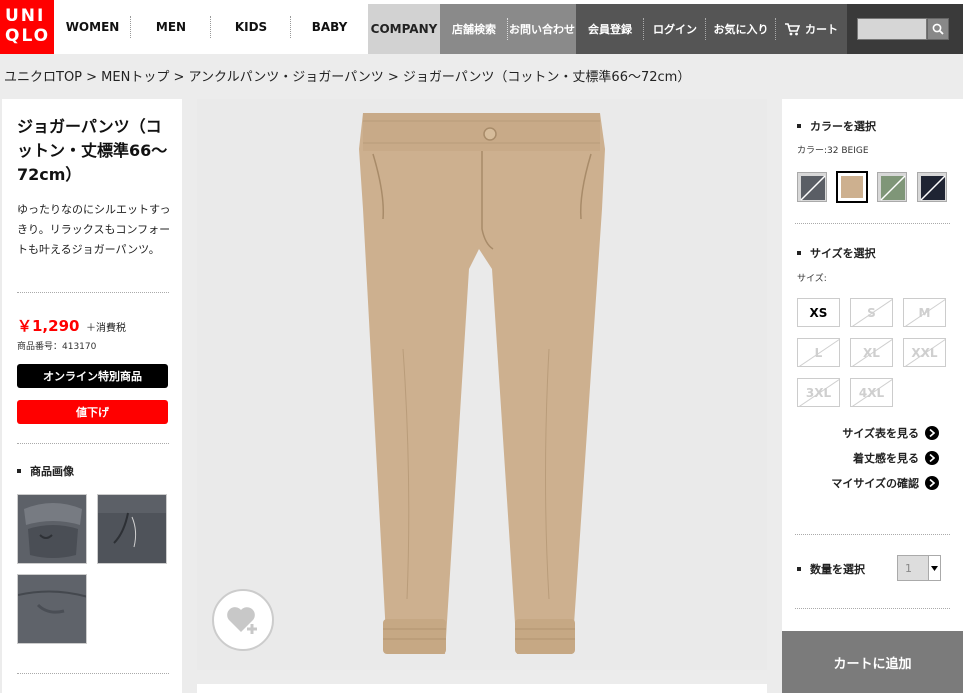 The width and height of the screenshot is (963, 693). Describe the element at coordinates (843, 126) in the screenshot. I see `color-heading-label: カラーを選択` at that location.